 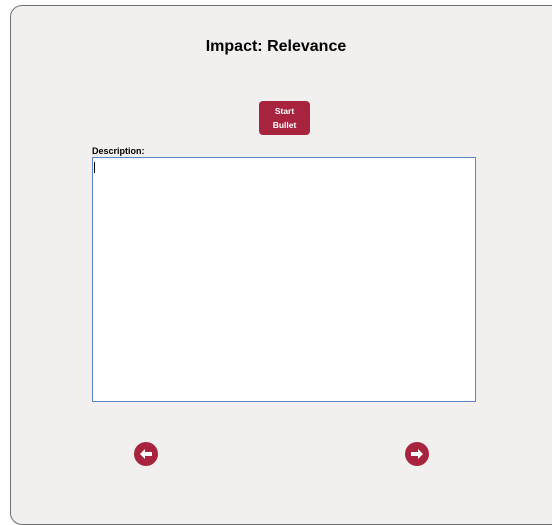 What do you see at coordinates (276, 46) in the screenshot?
I see `page-title: Impact: Relevance` at bounding box center [276, 46].